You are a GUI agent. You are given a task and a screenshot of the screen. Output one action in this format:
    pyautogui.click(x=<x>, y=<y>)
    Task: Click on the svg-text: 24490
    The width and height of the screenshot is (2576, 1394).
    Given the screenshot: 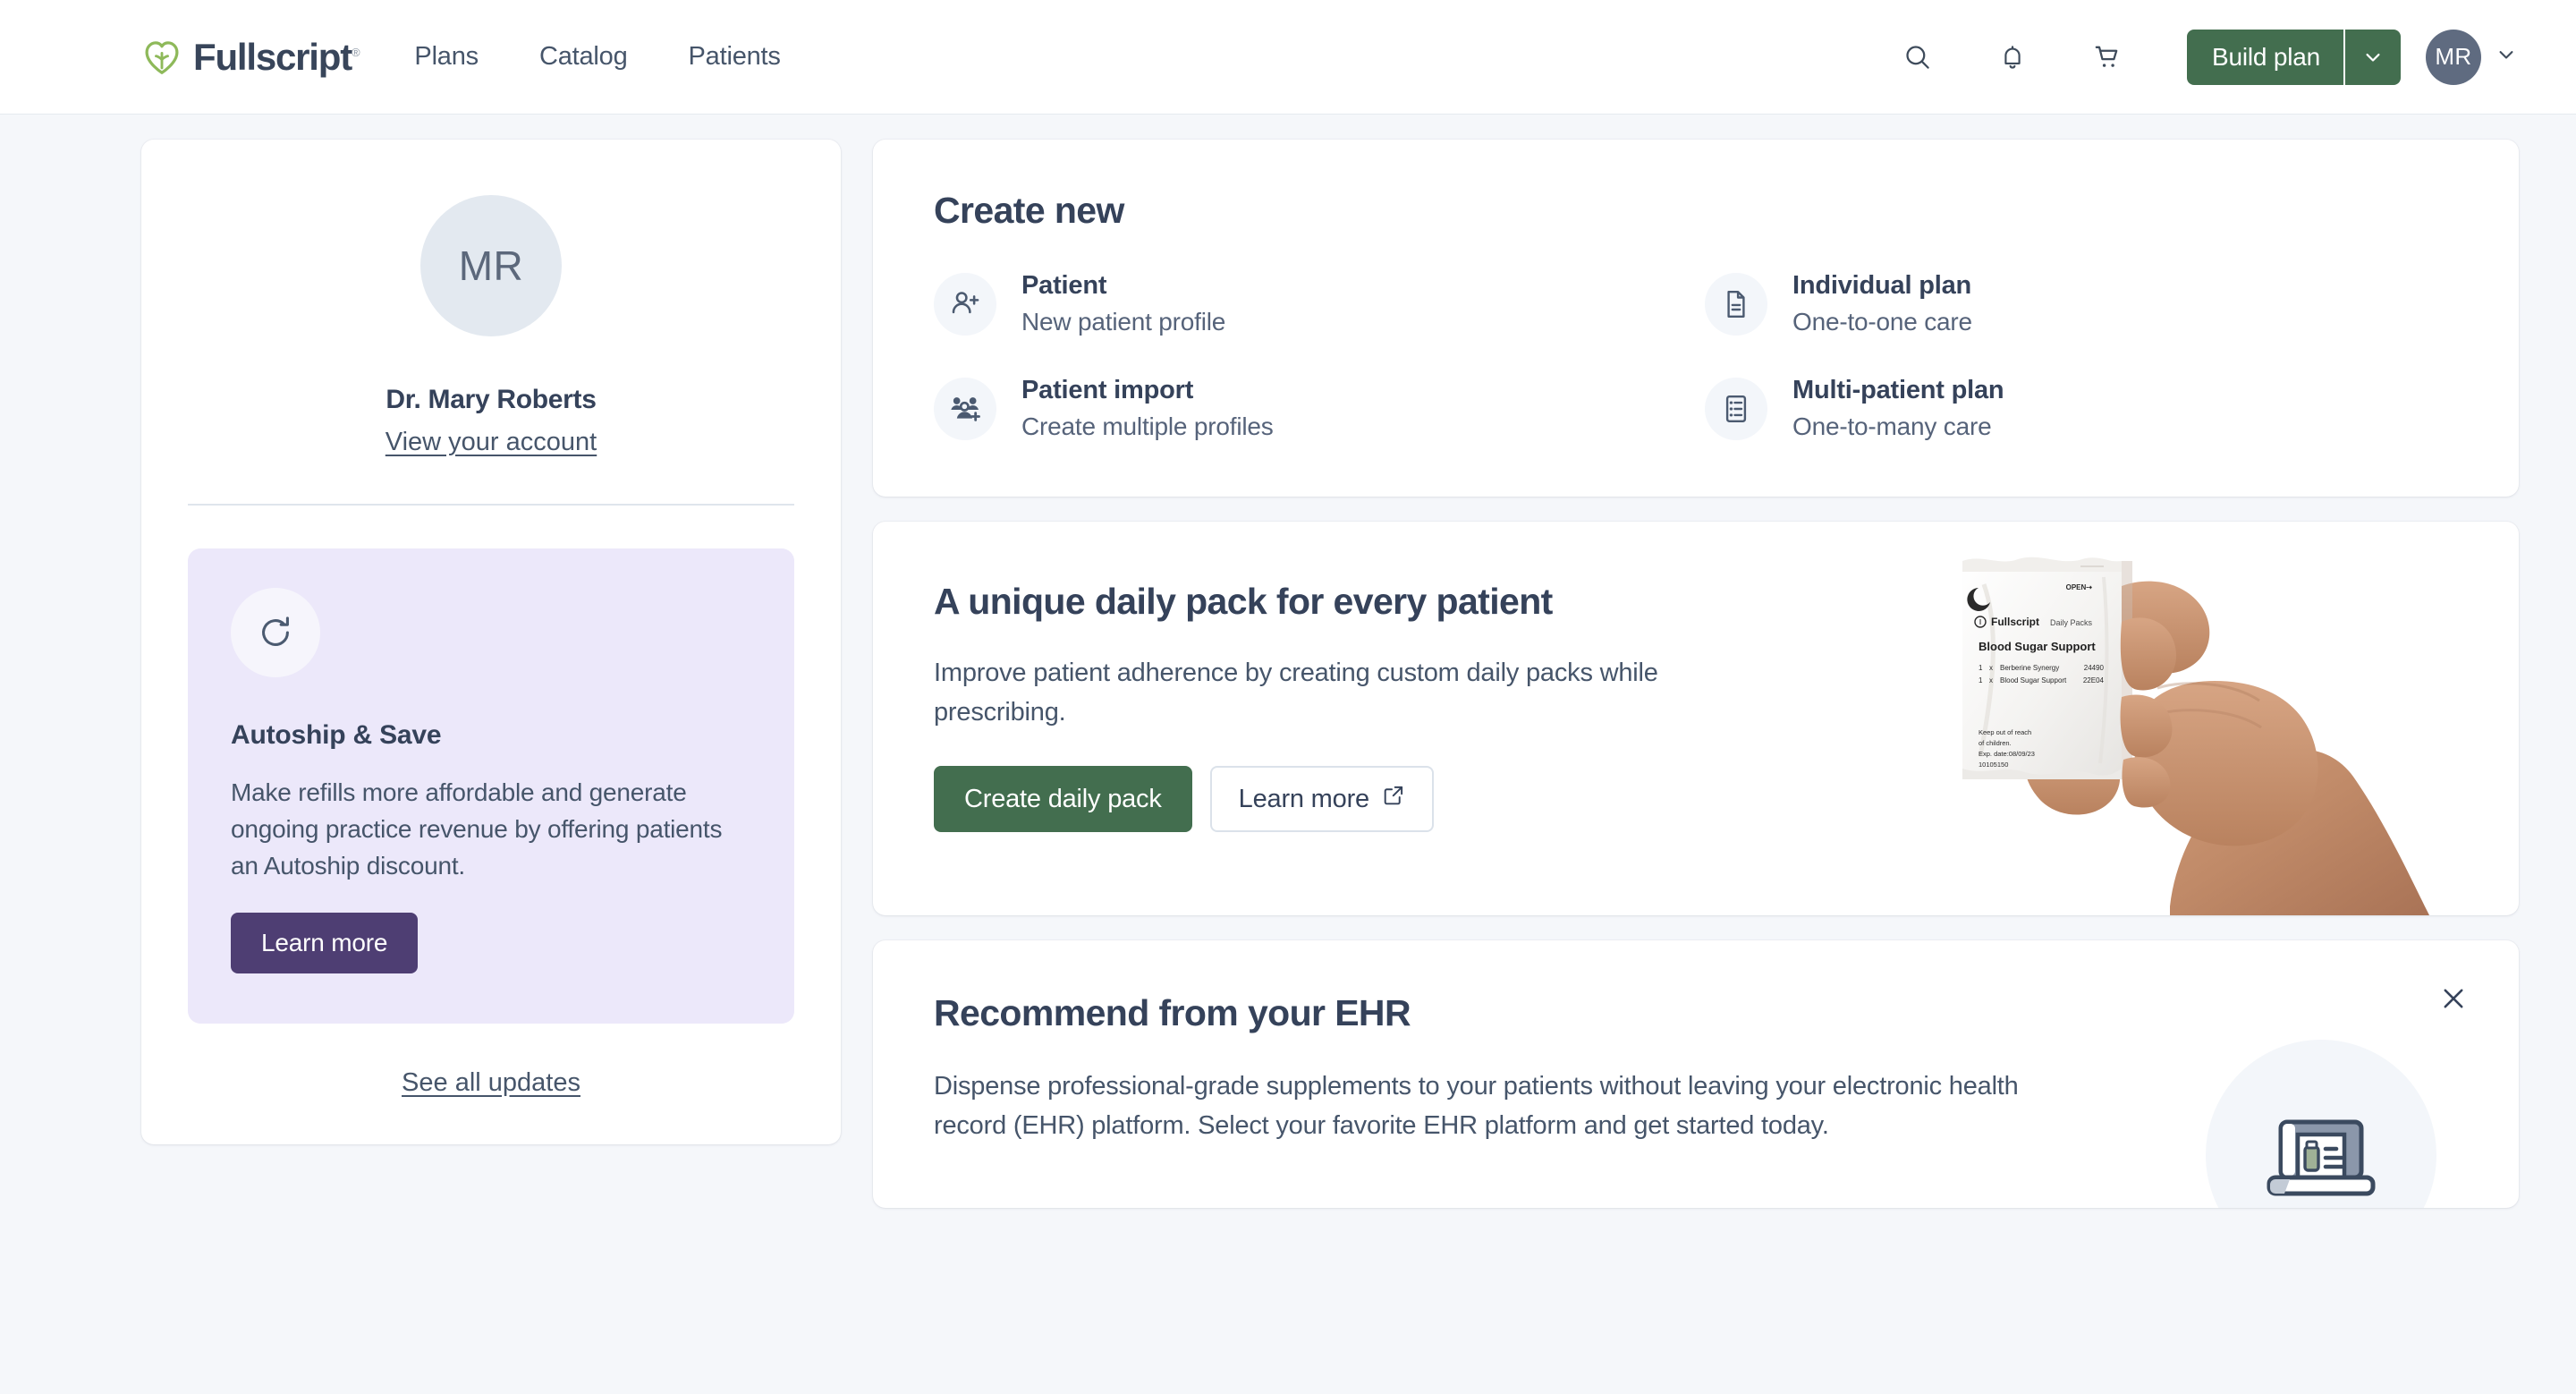 What is the action you would take?
    pyautogui.click(x=2094, y=668)
    